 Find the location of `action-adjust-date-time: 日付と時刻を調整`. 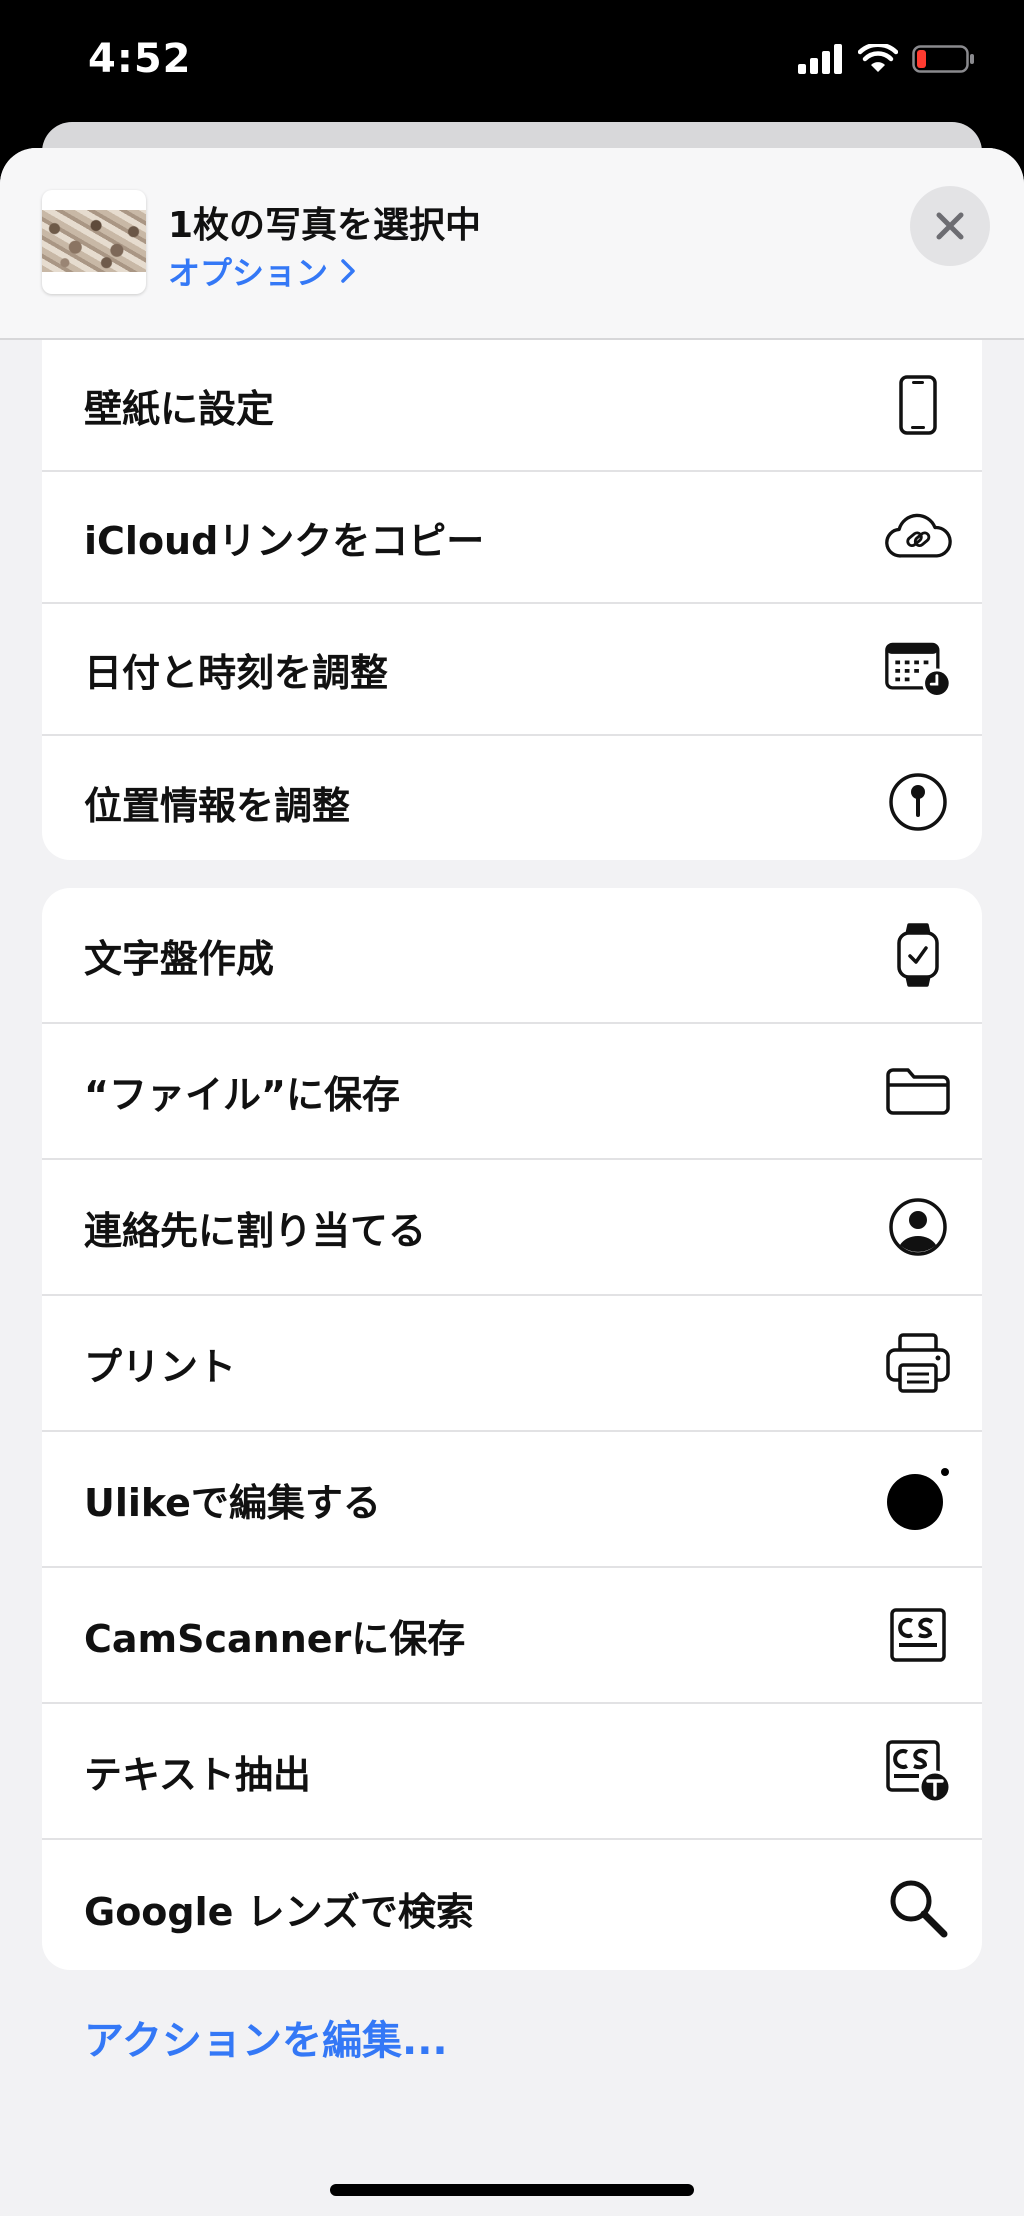

action-adjust-date-time: 日付と時刻を調整 is located at coordinates (512, 670).